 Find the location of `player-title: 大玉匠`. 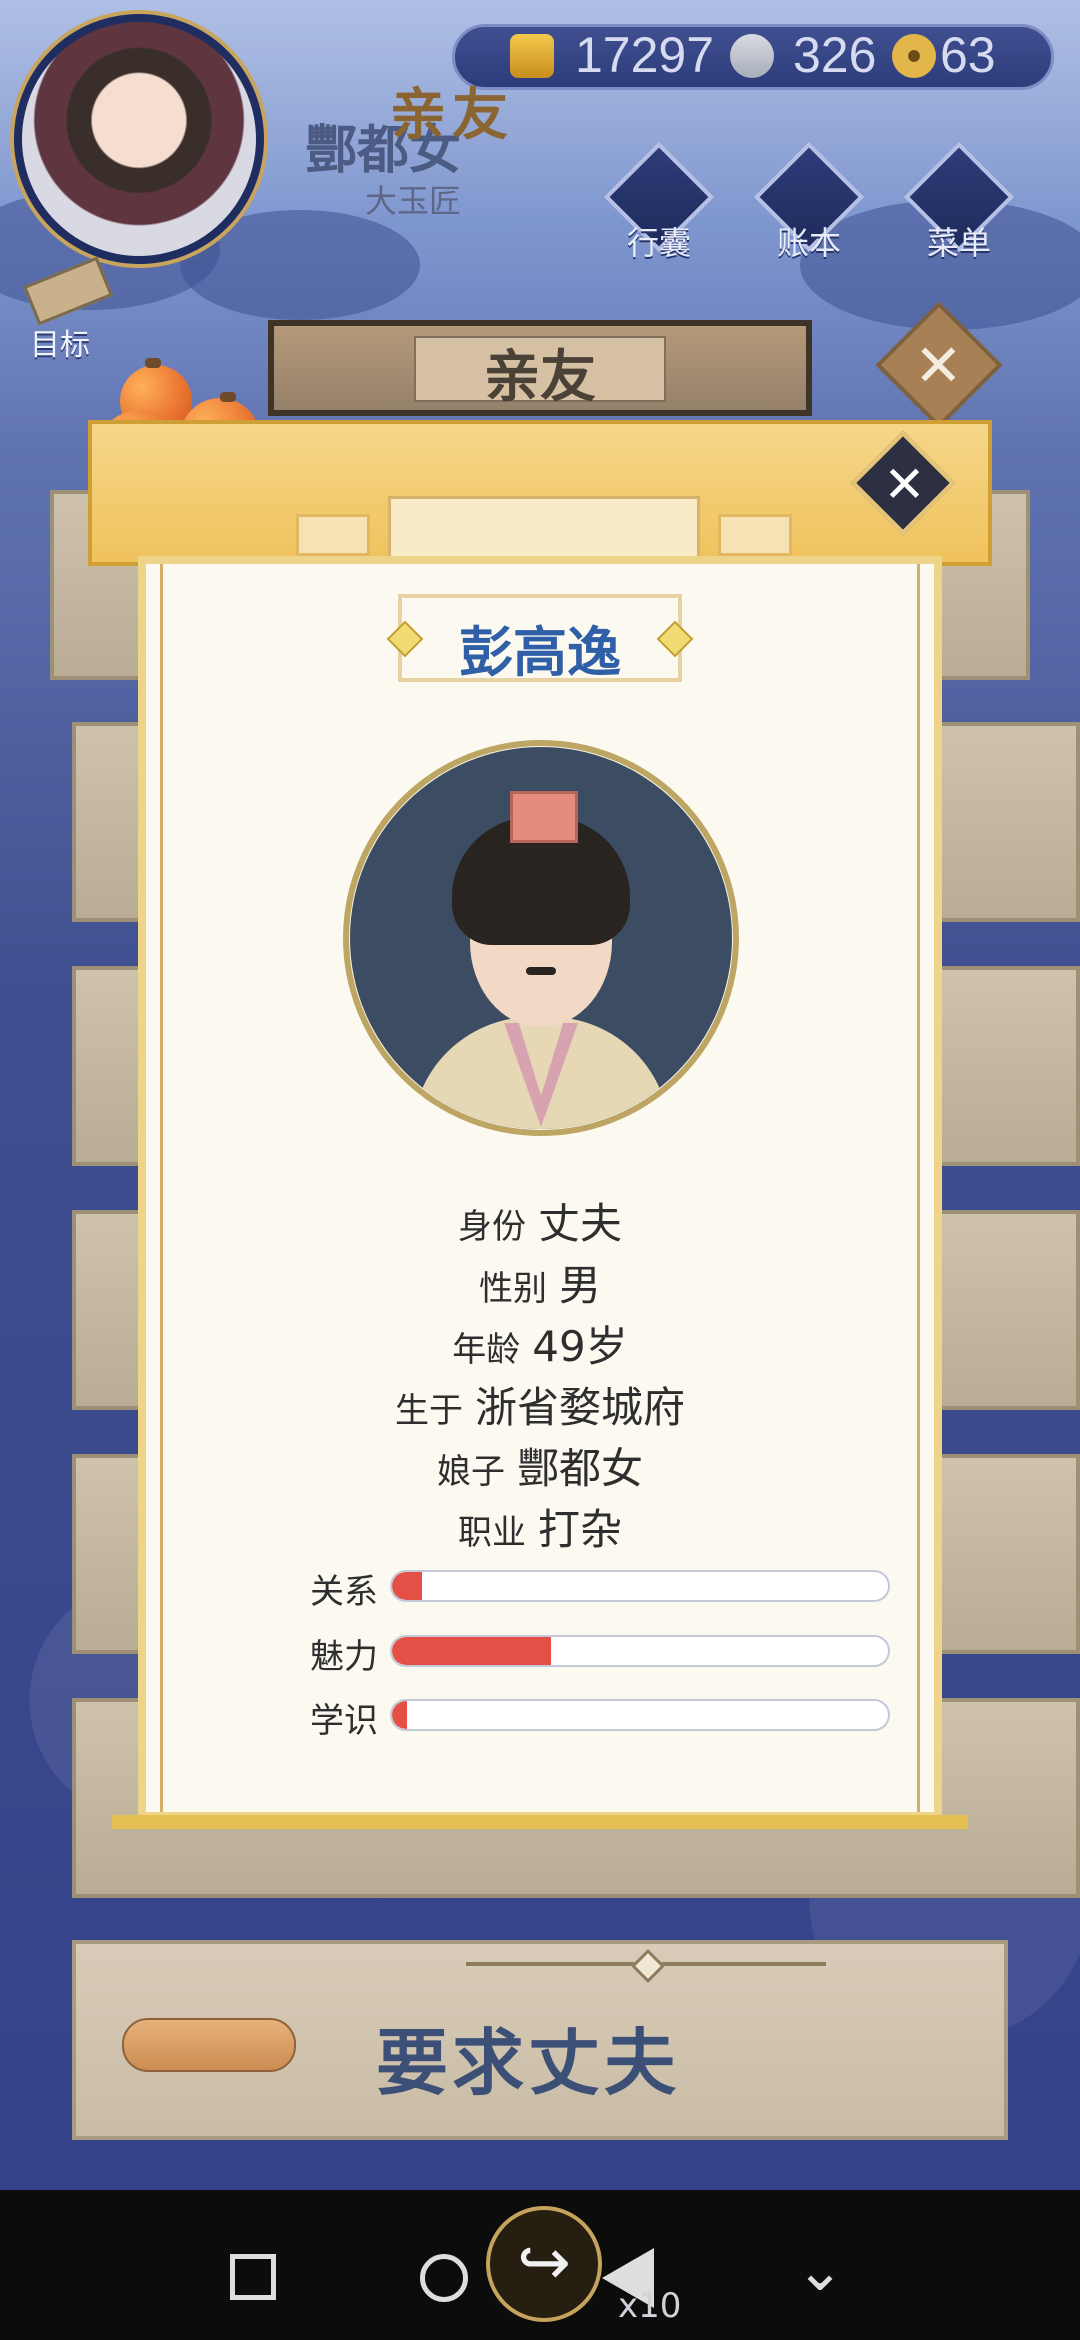

player-title: 大玉匠 is located at coordinates (413, 201).